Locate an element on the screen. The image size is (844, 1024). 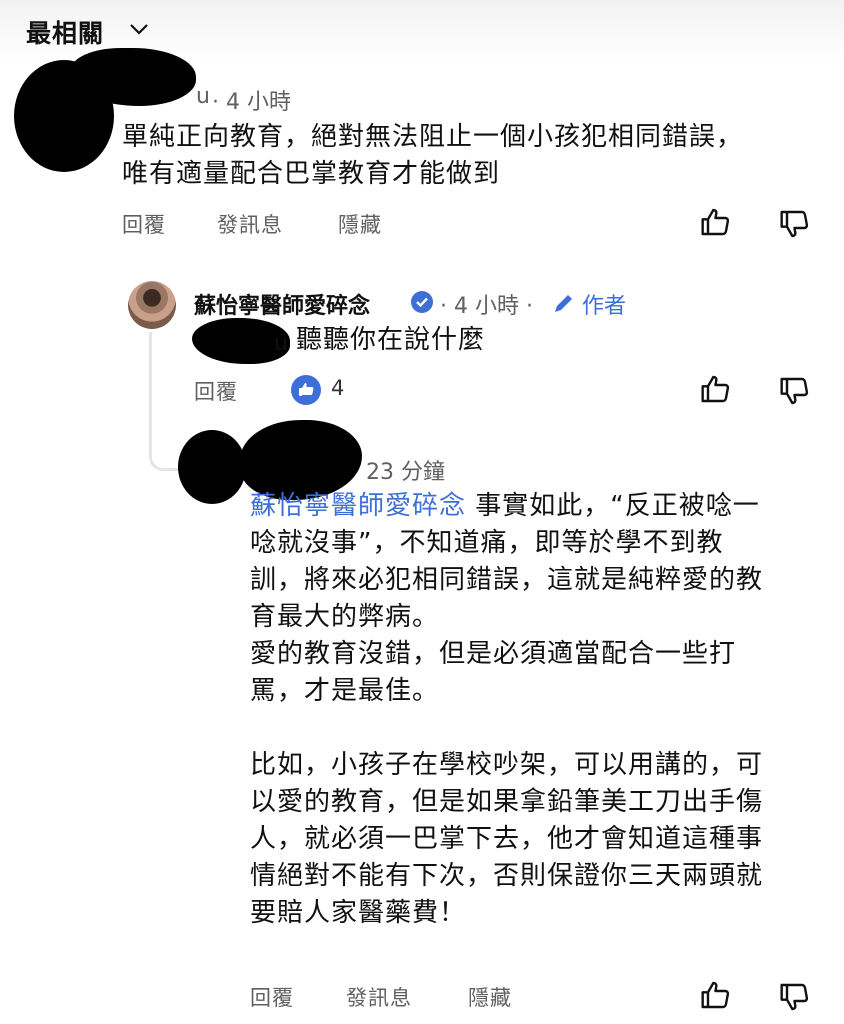
comment-text-line-2: 唯有適量配合巴掌教育才能做到 is located at coordinates (311, 174).